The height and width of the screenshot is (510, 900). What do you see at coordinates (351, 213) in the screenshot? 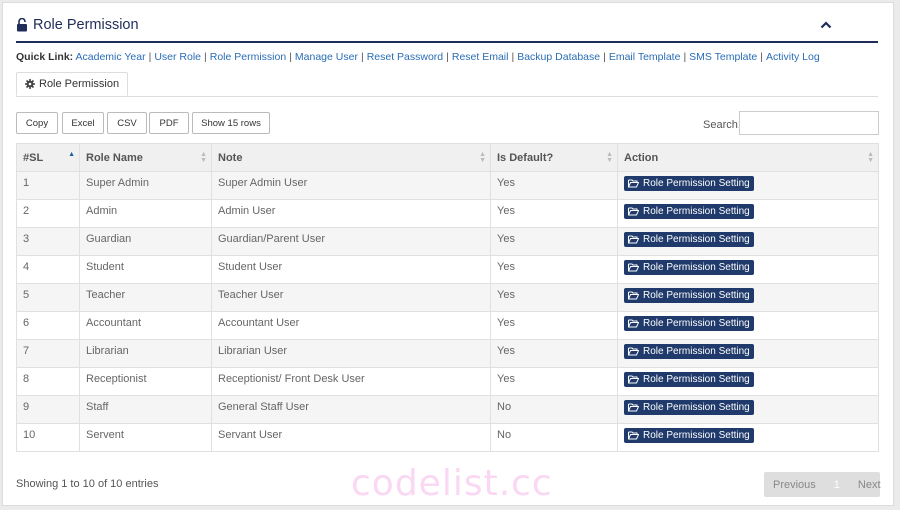
I see `cell-note: Admin User` at bounding box center [351, 213].